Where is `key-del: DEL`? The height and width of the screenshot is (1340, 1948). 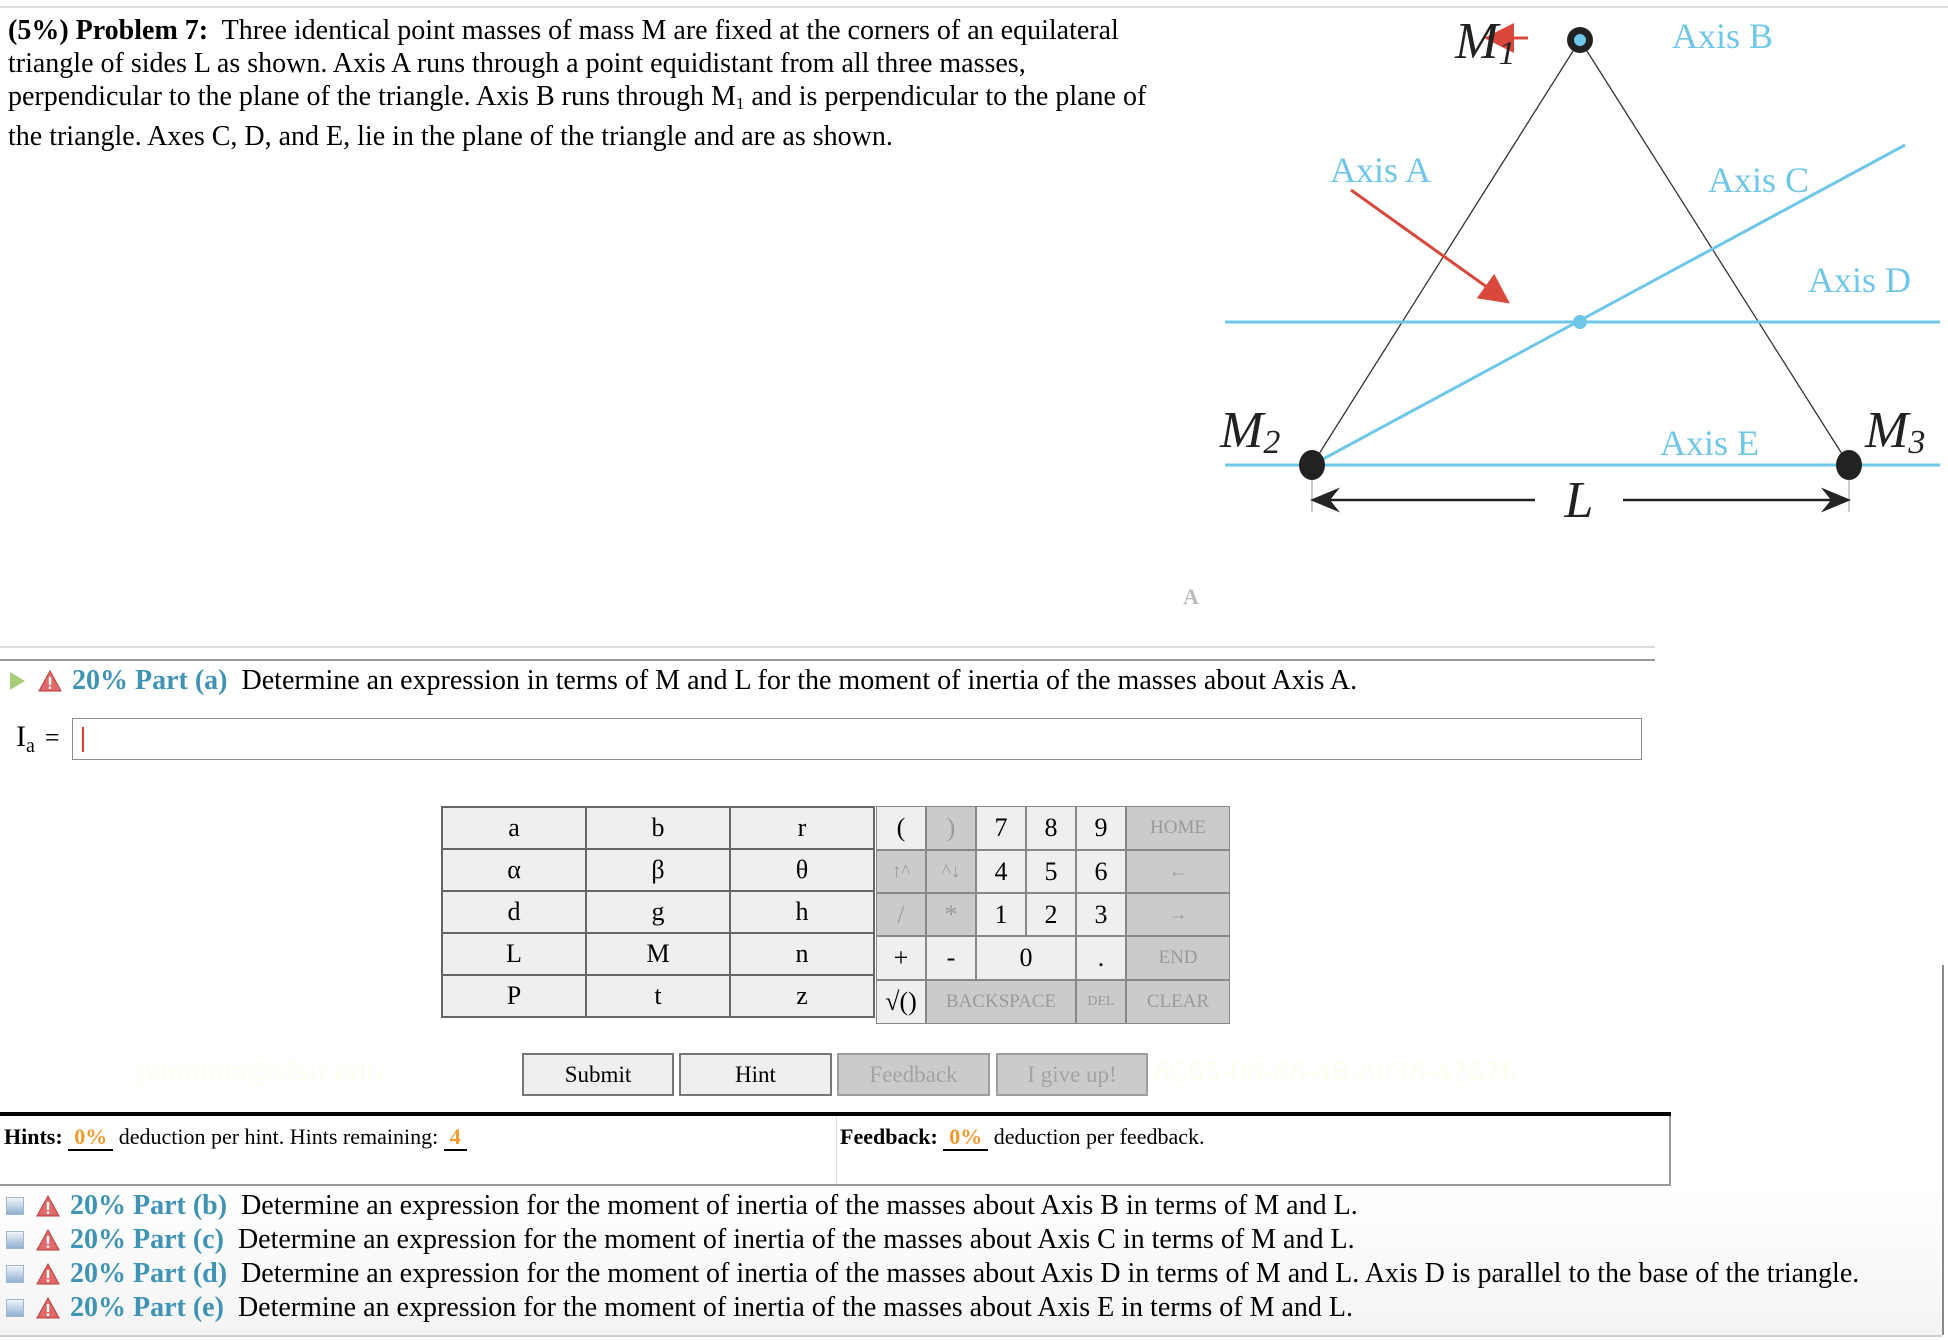
key-del: DEL is located at coordinates (1101, 1002).